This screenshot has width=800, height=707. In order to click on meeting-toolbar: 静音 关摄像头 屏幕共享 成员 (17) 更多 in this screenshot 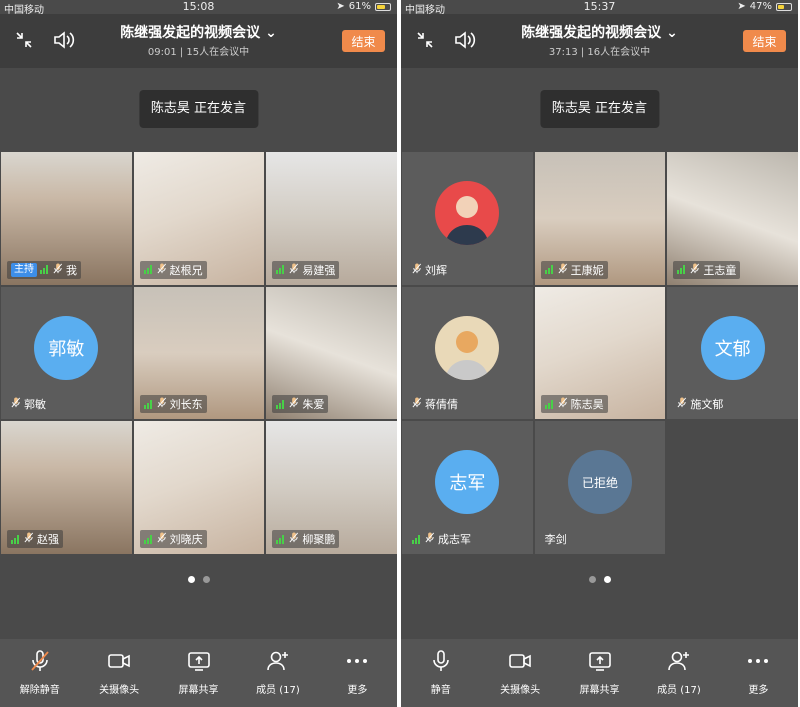, I will do `click(599, 673)`.